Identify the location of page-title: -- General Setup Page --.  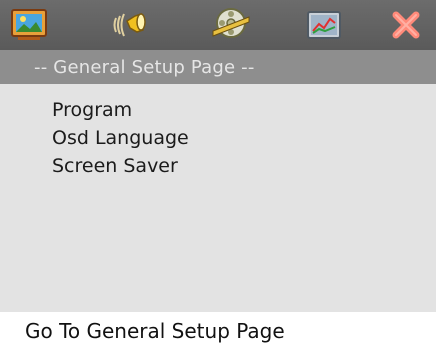
(144, 67).